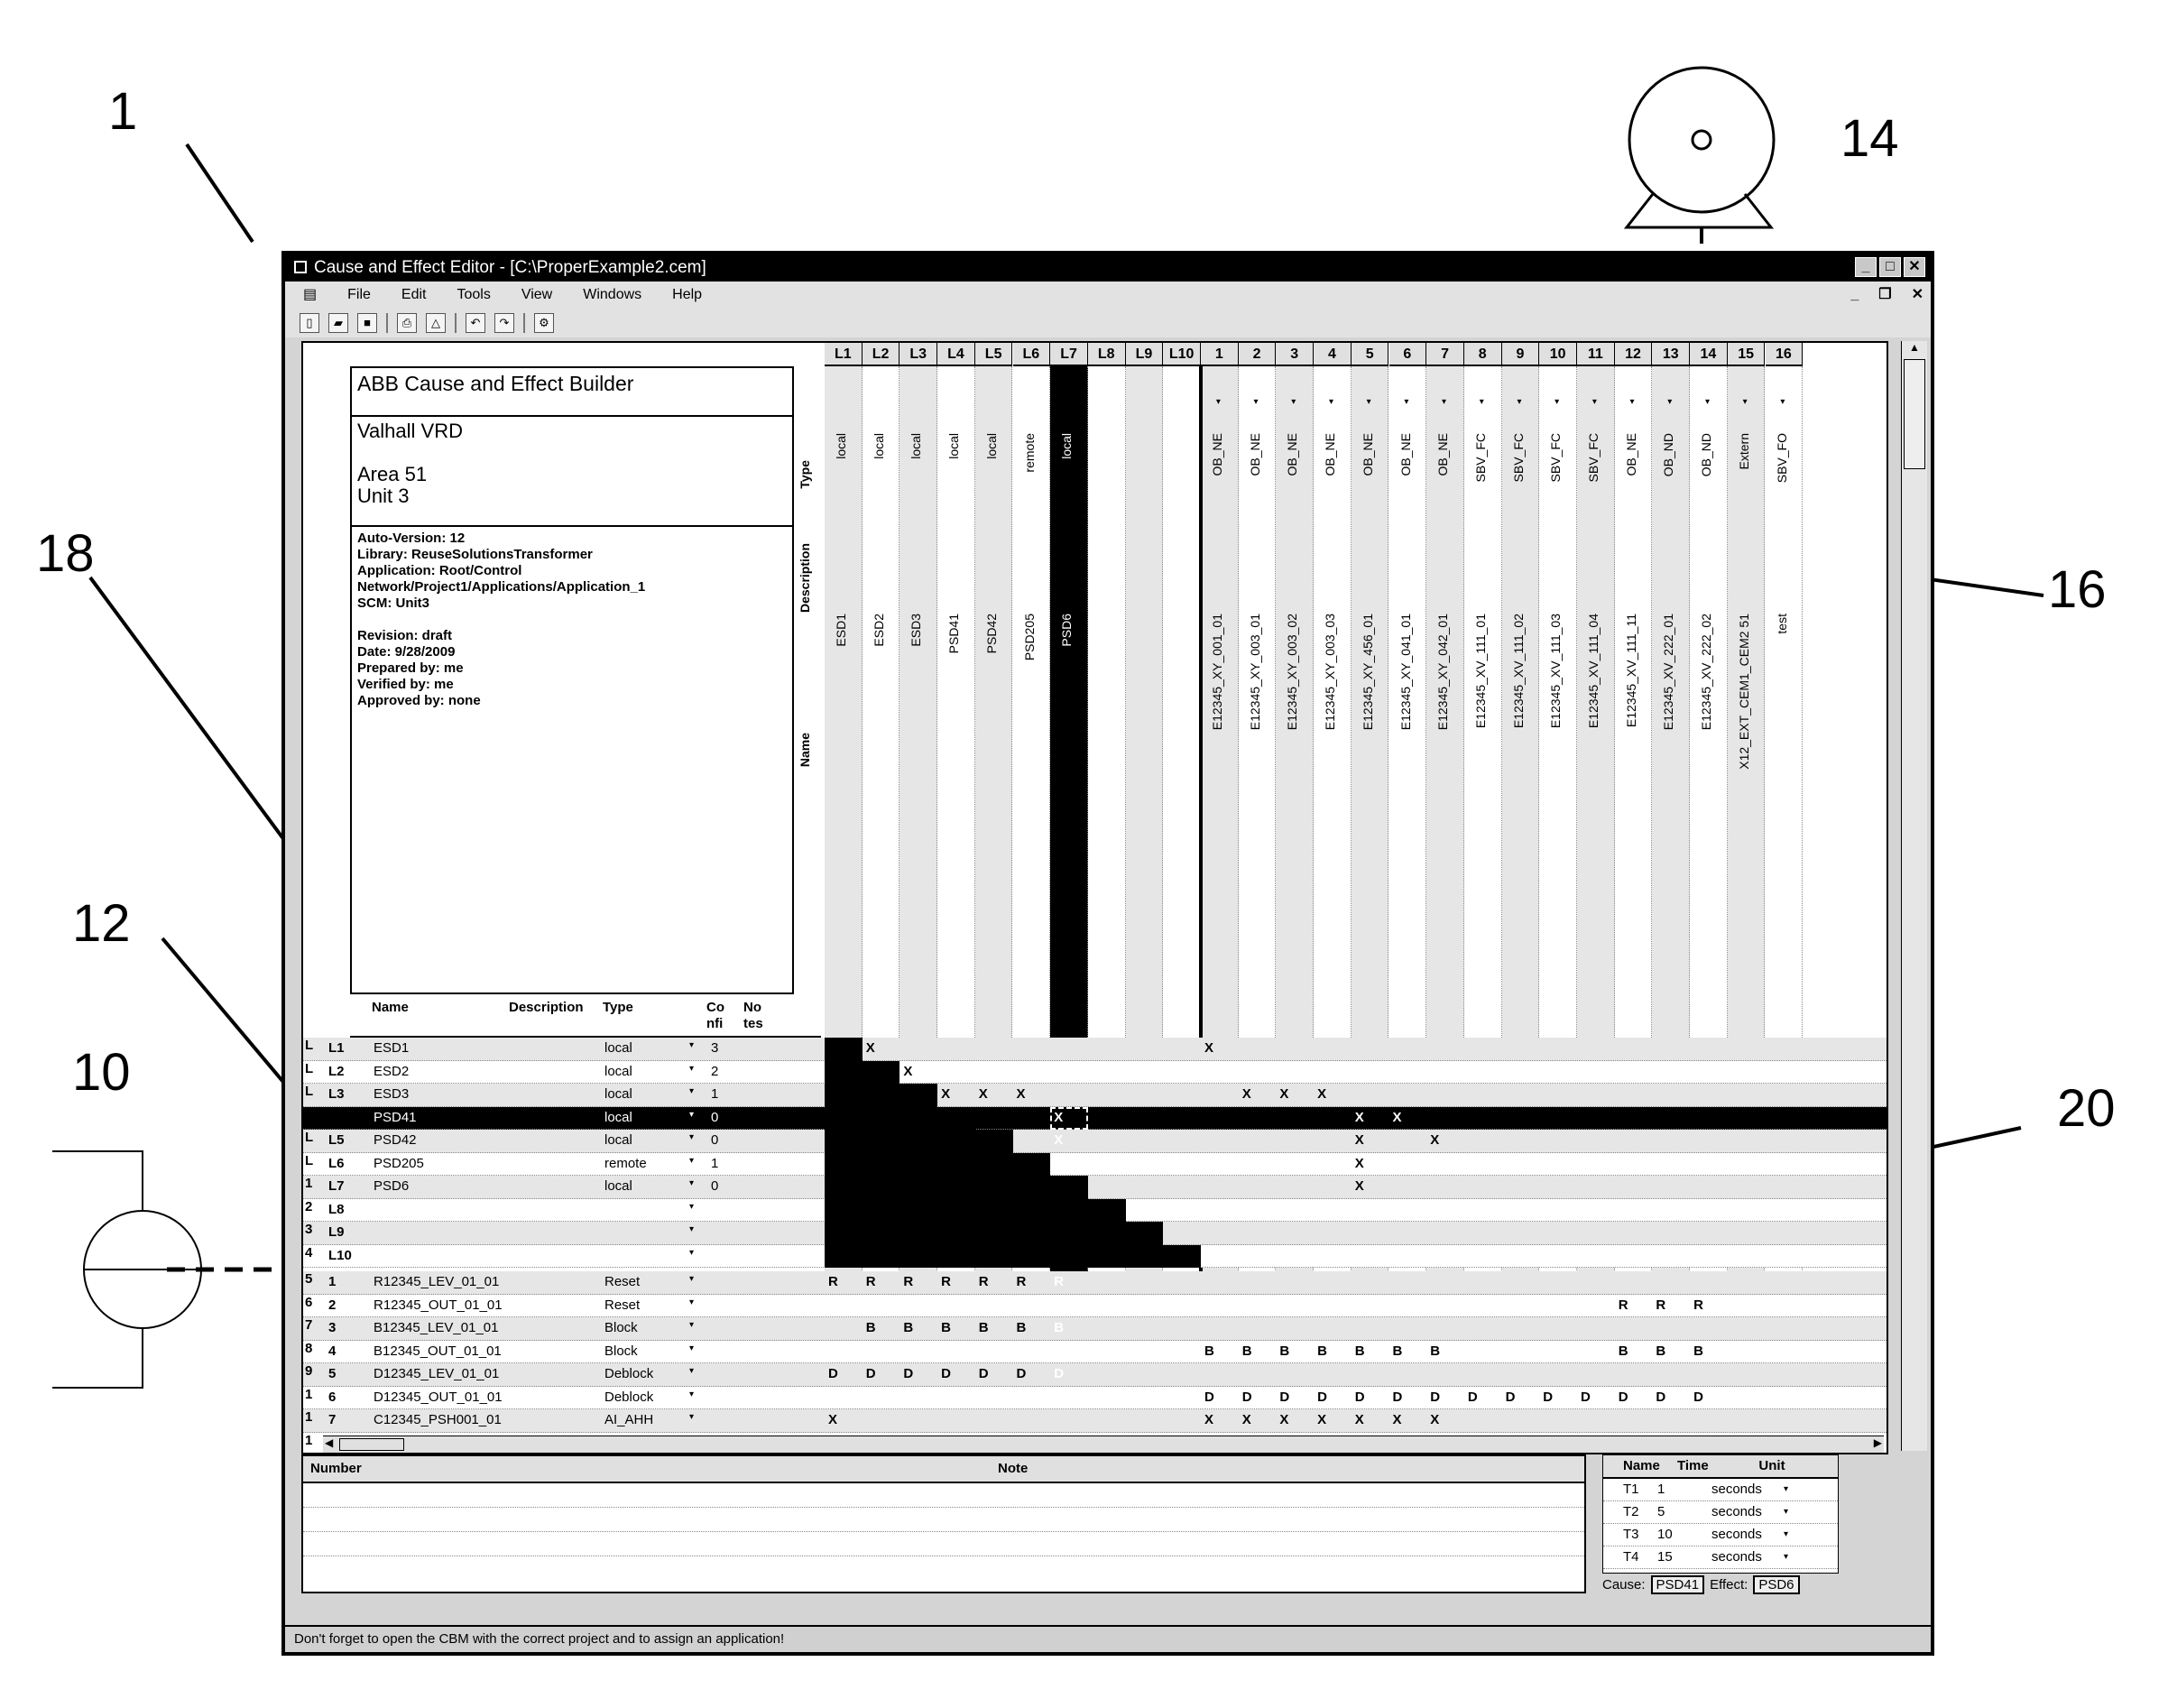 The width and height of the screenshot is (2168, 1708). What do you see at coordinates (336, 1186) in the screenshot?
I see `cause-row-id: L7` at bounding box center [336, 1186].